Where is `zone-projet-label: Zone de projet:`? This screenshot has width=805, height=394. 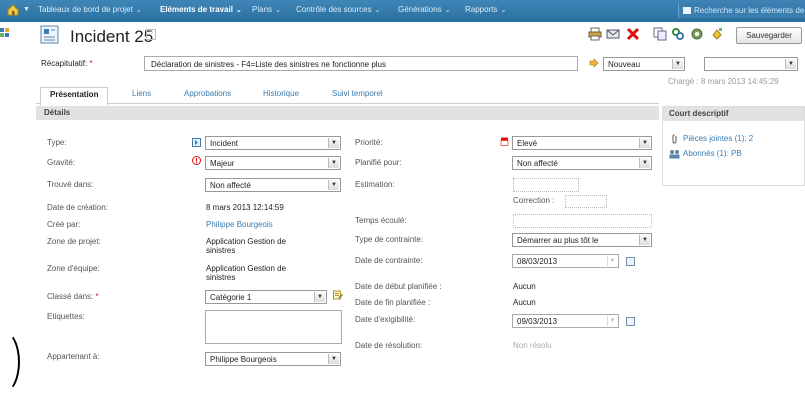 zone-projet-label: Zone de projet: is located at coordinates (74, 241).